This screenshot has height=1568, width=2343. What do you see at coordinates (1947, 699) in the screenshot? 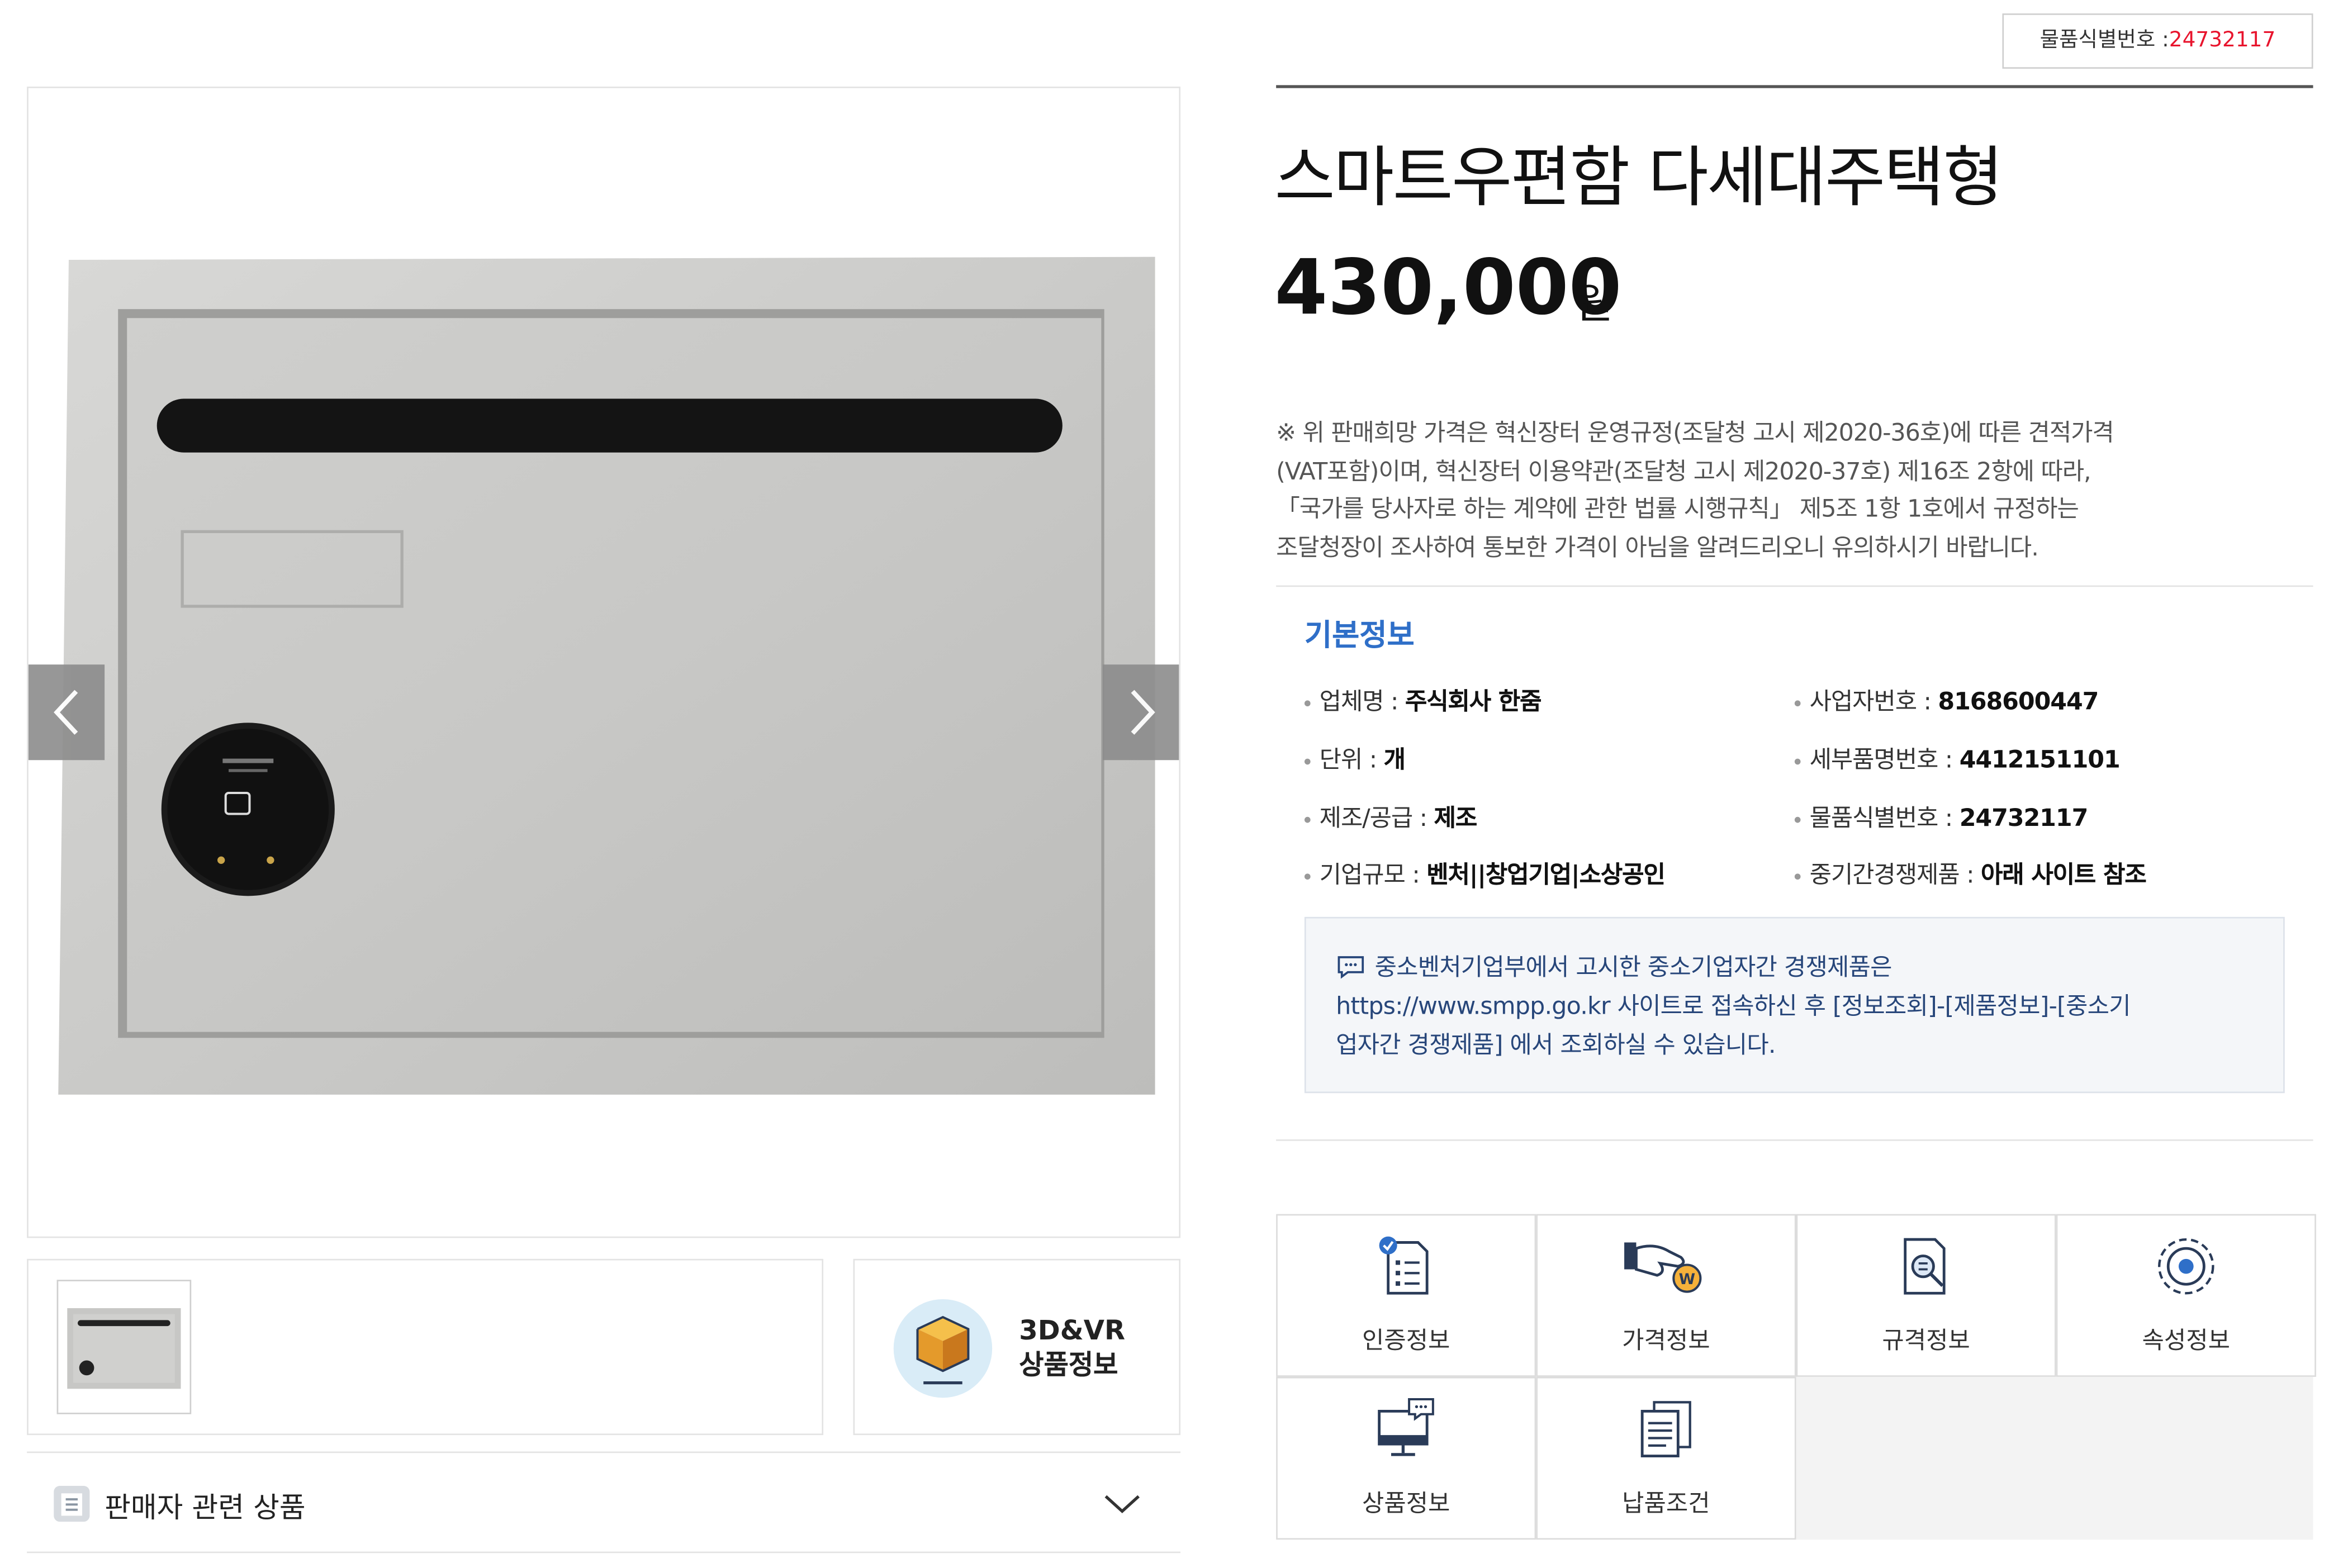
I see `info-business-number: 사업자번호 : 8168600447` at bounding box center [1947, 699].